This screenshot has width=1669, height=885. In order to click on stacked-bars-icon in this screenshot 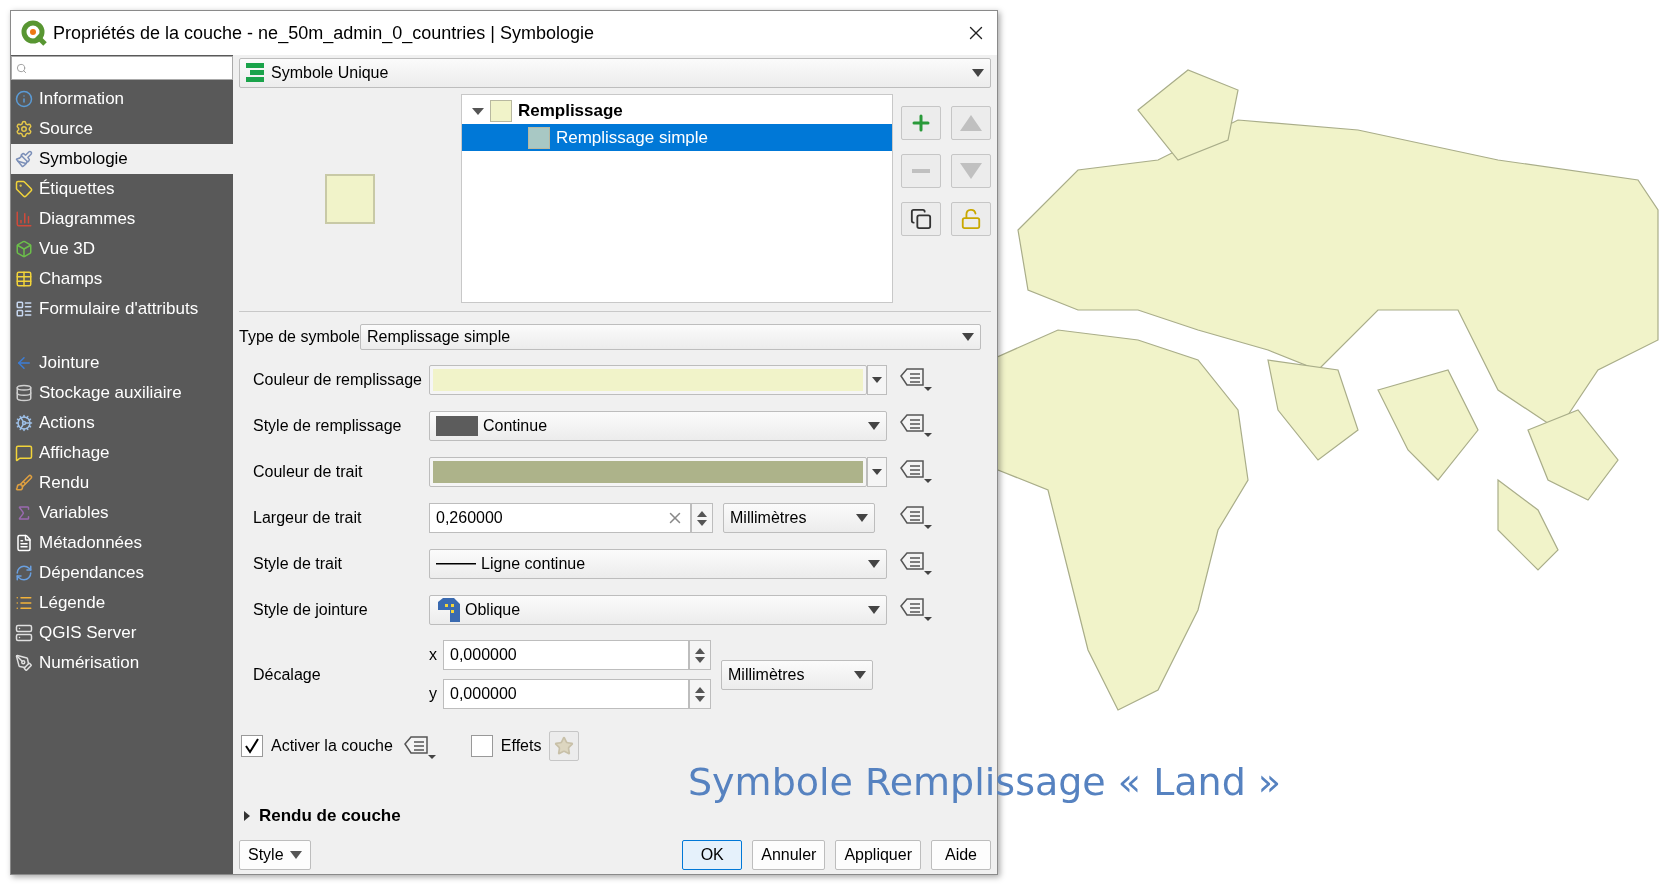, I will do `click(256, 73)`.